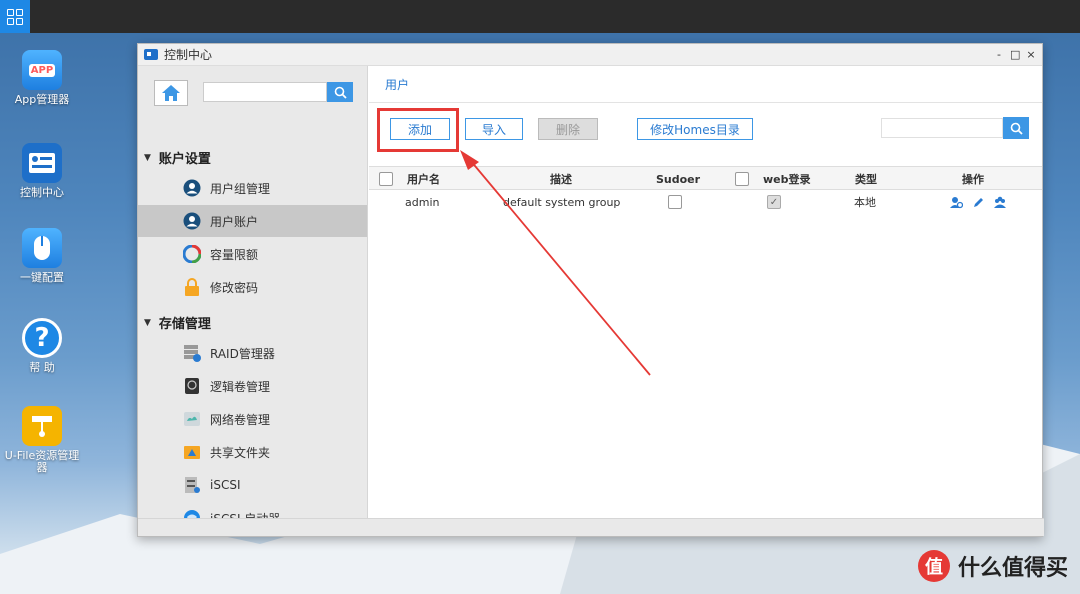  What do you see at coordinates (675, 202) in the screenshot?
I see `sudoer-checkbox` at bounding box center [675, 202].